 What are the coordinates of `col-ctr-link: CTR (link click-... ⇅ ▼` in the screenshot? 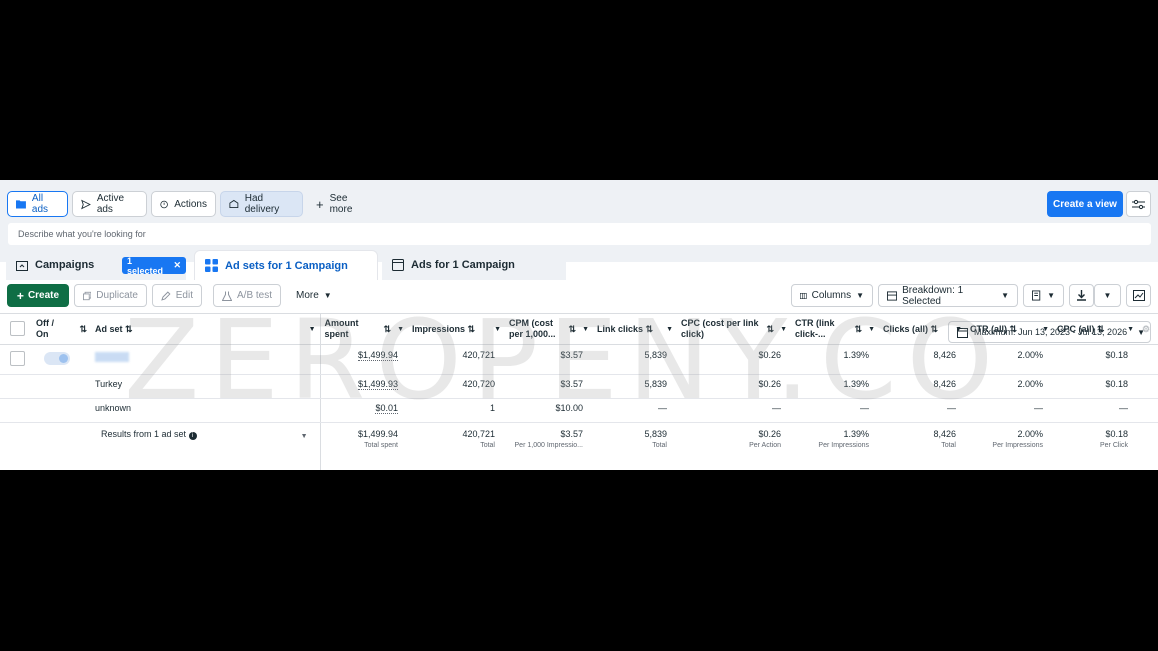 It's located at (835, 329).